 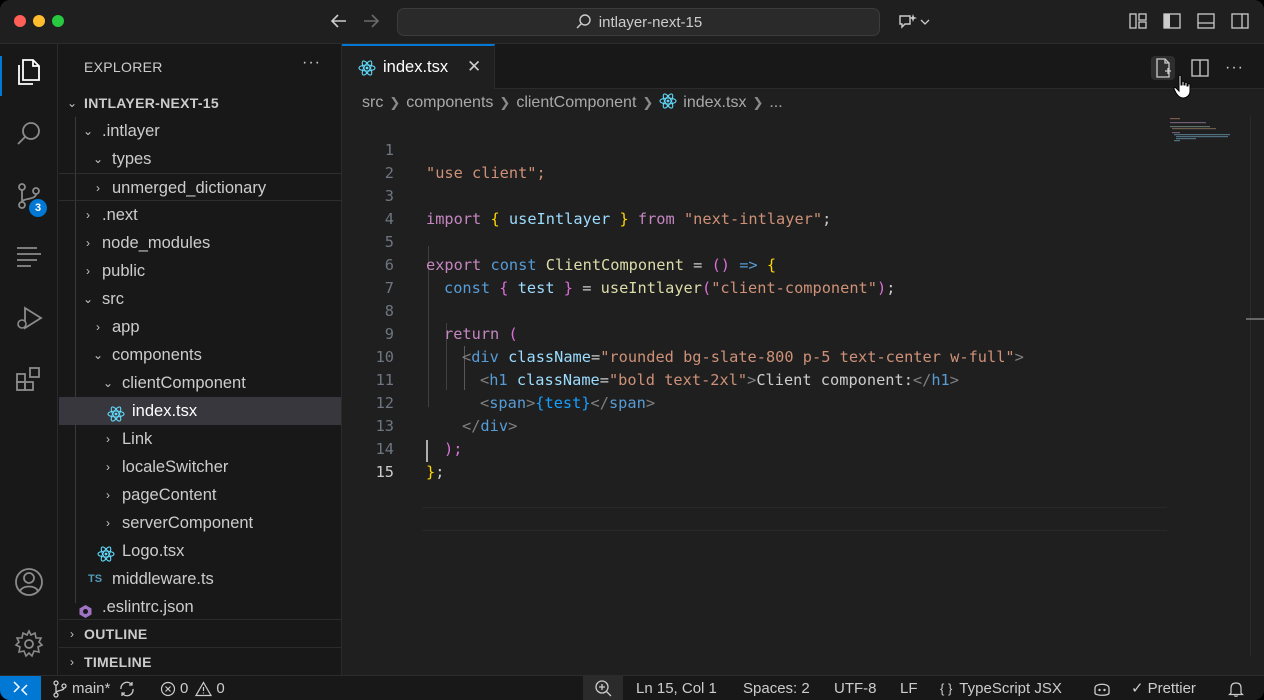 I want to click on tree-item-logo-tsx: Logo.tsx, so click(x=200, y=551).